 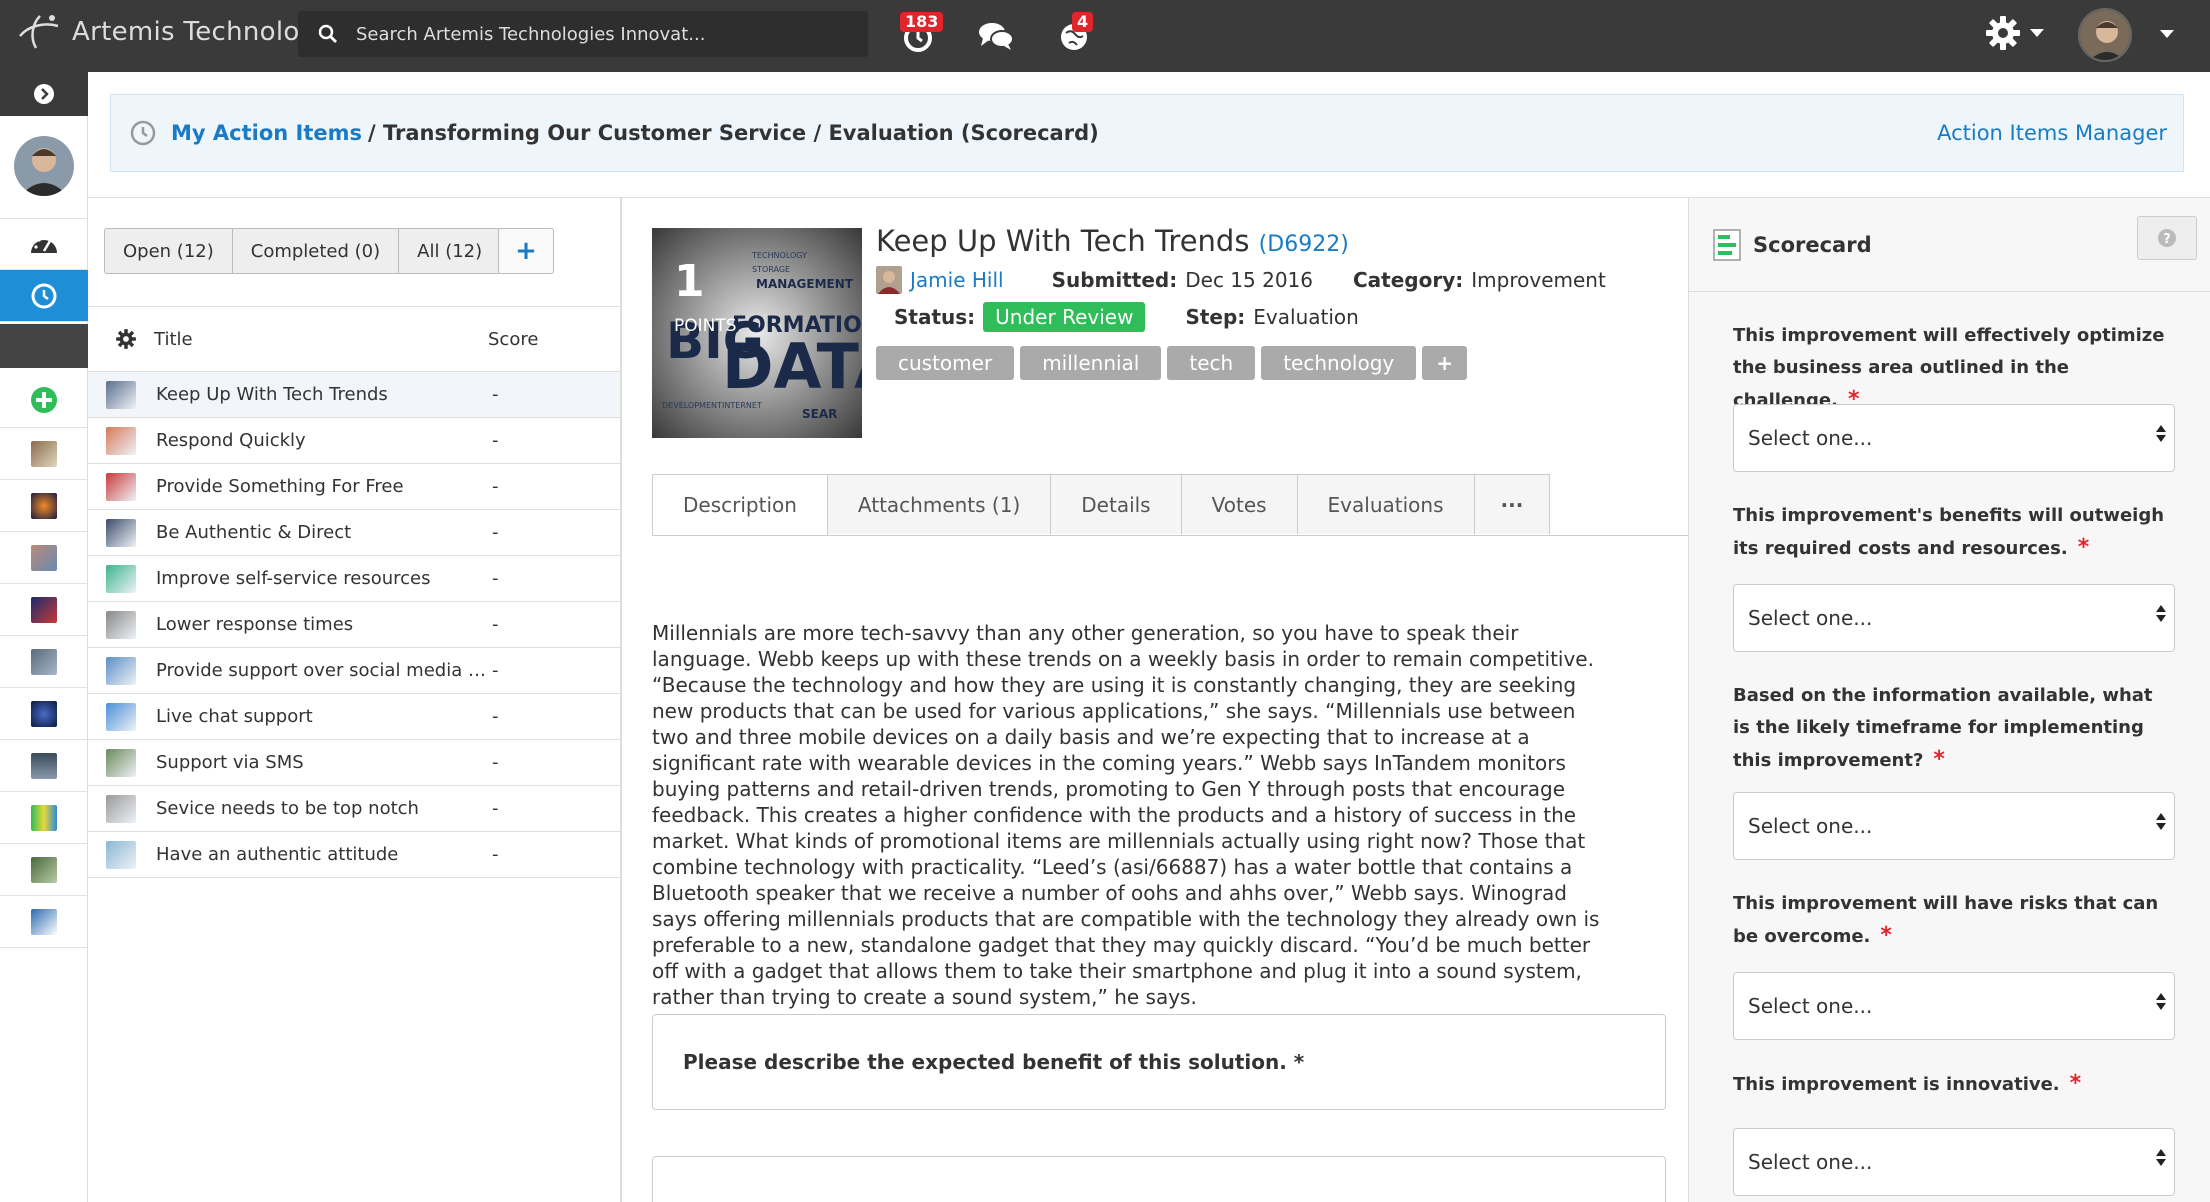 What do you see at coordinates (771, 269) in the screenshot?
I see `svg-text: STORAGE` at bounding box center [771, 269].